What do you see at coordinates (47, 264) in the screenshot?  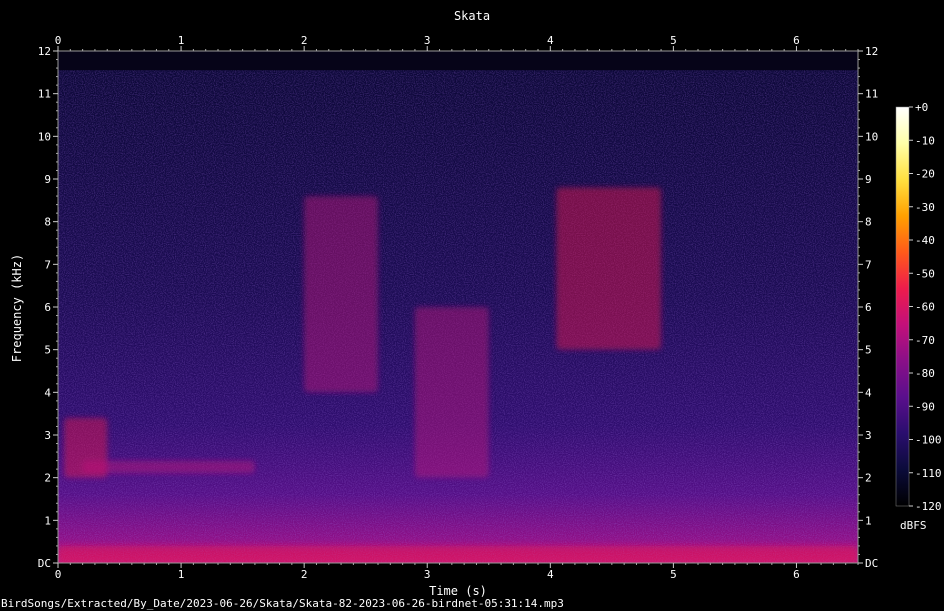 I see `y-tick-label-left: 7` at bounding box center [47, 264].